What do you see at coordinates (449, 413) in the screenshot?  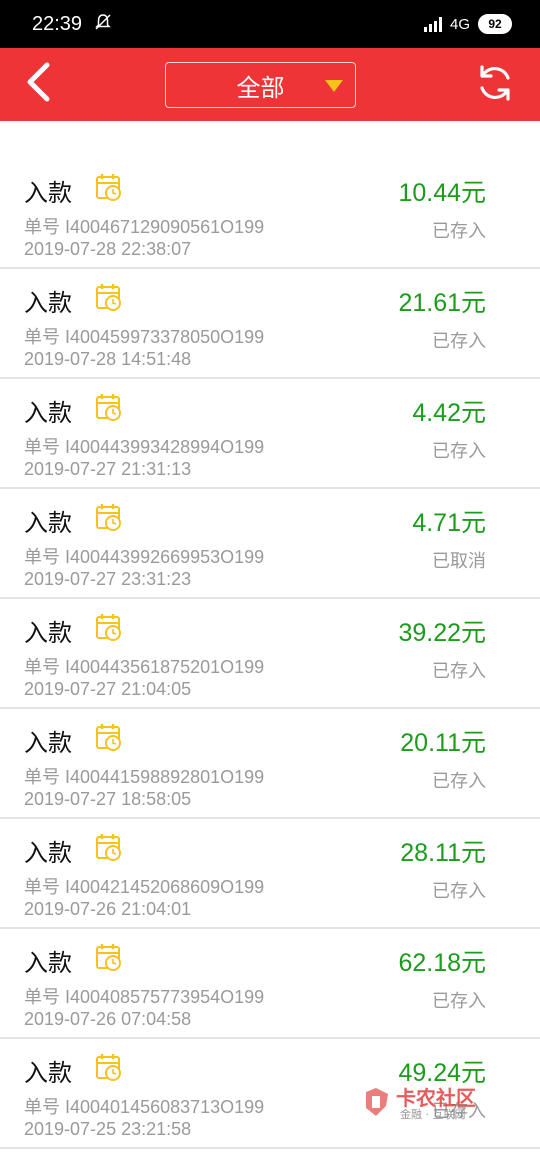 I see `transaction-amount: 4.42元` at bounding box center [449, 413].